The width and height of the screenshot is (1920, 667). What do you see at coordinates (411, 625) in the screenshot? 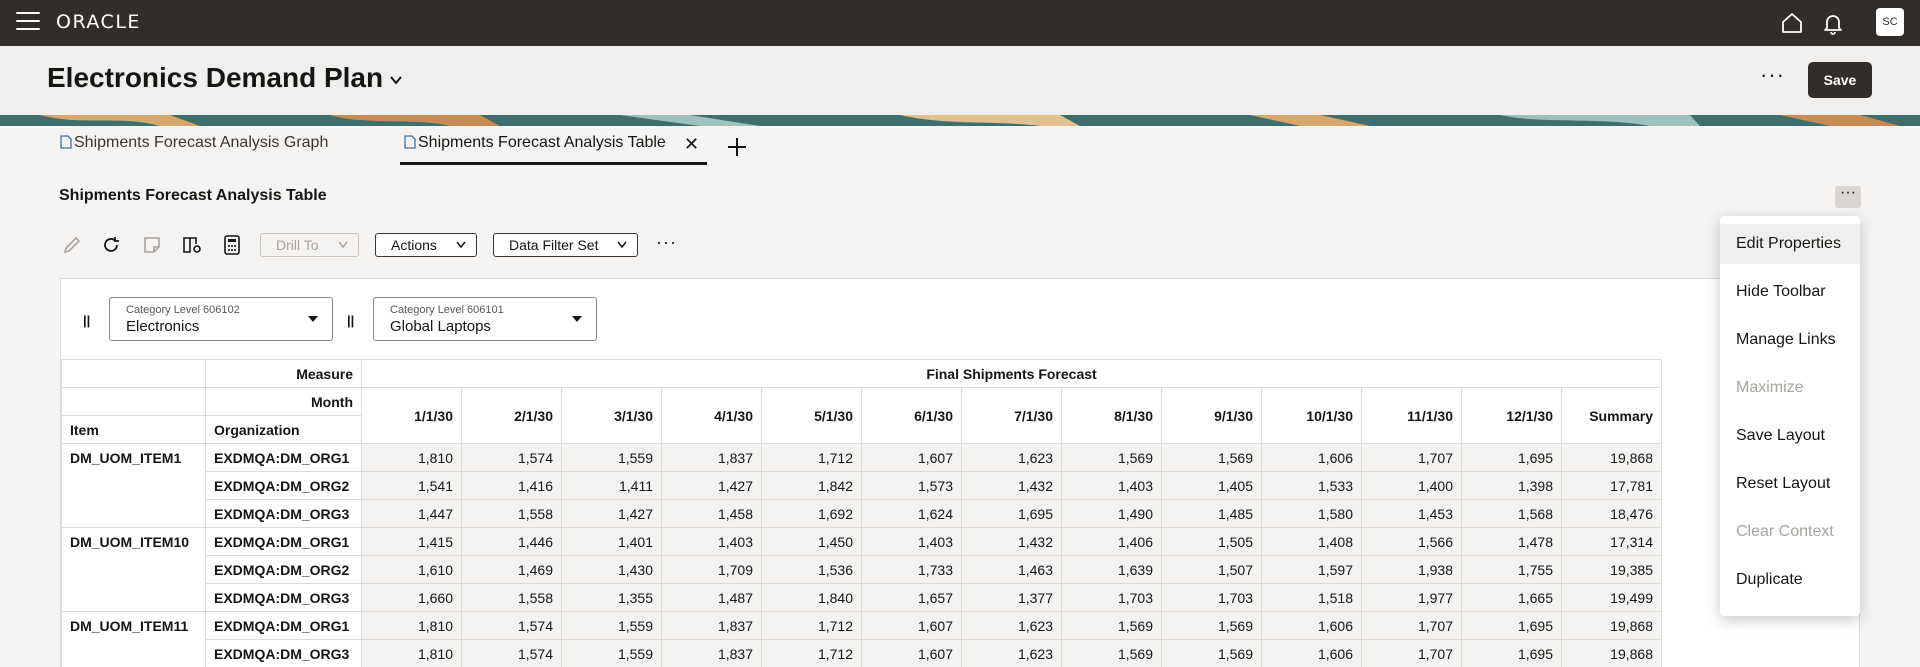
I see `value-cell: 1,810` at bounding box center [411, 625].